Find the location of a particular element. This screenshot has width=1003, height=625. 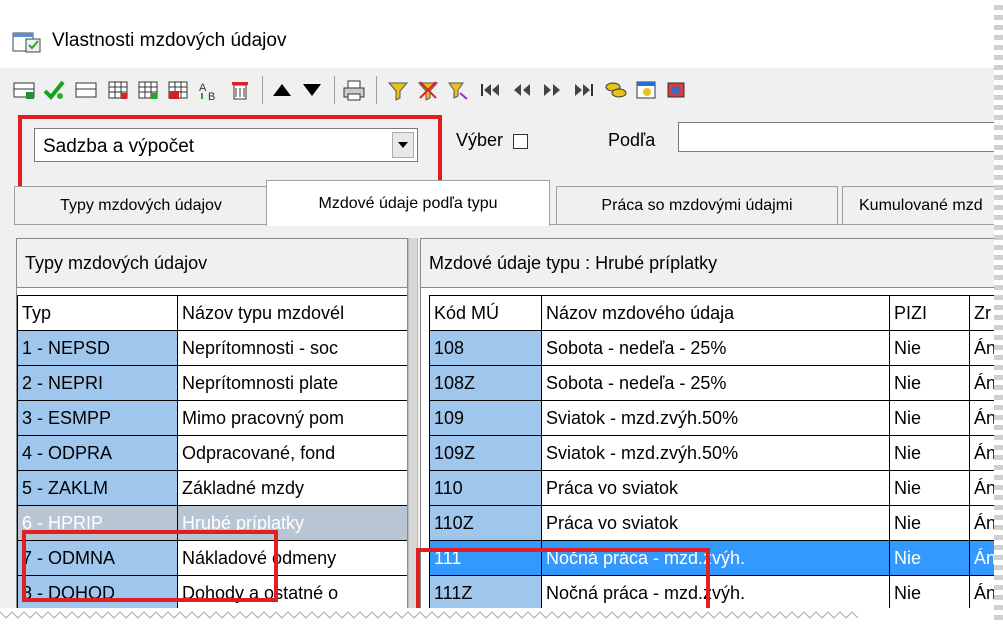

data-code: 110Z is located at coordinates (485, 523).